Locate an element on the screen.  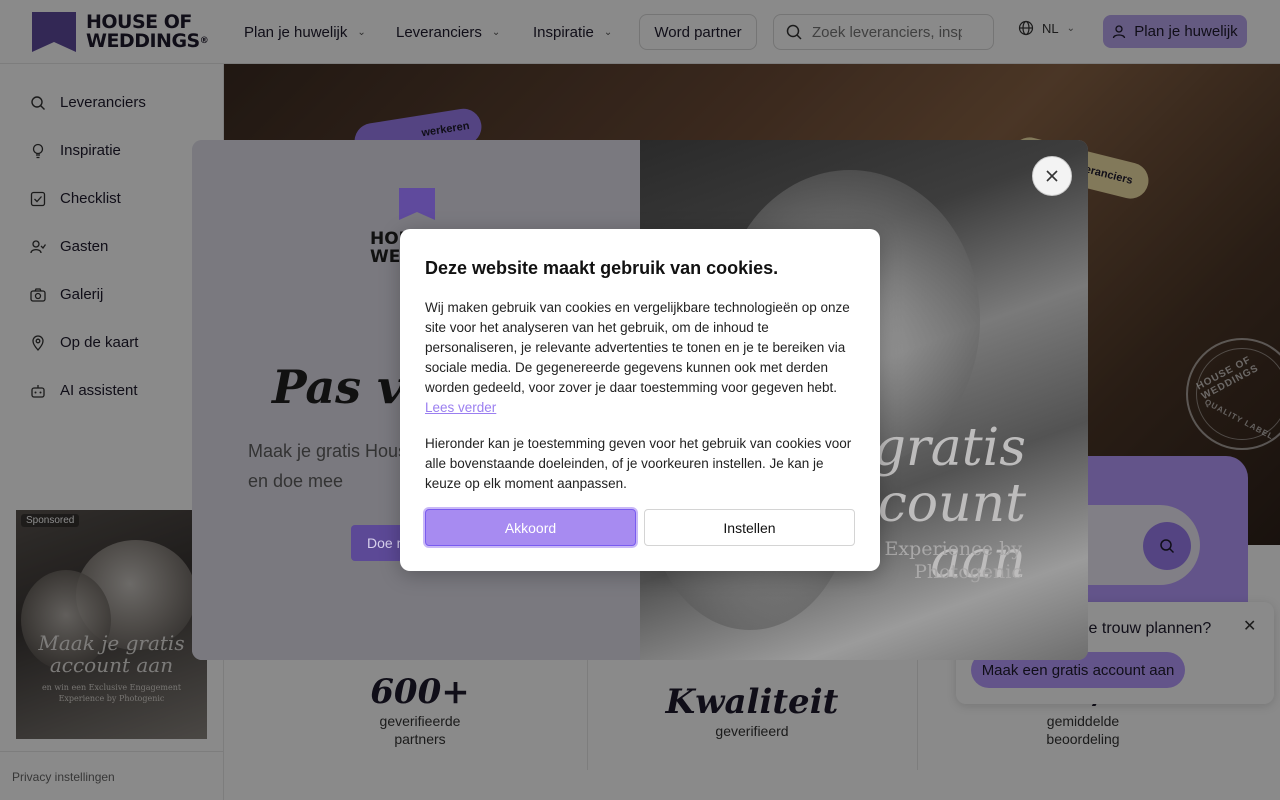
modal-close-button is located at coordinates (1052, 176).